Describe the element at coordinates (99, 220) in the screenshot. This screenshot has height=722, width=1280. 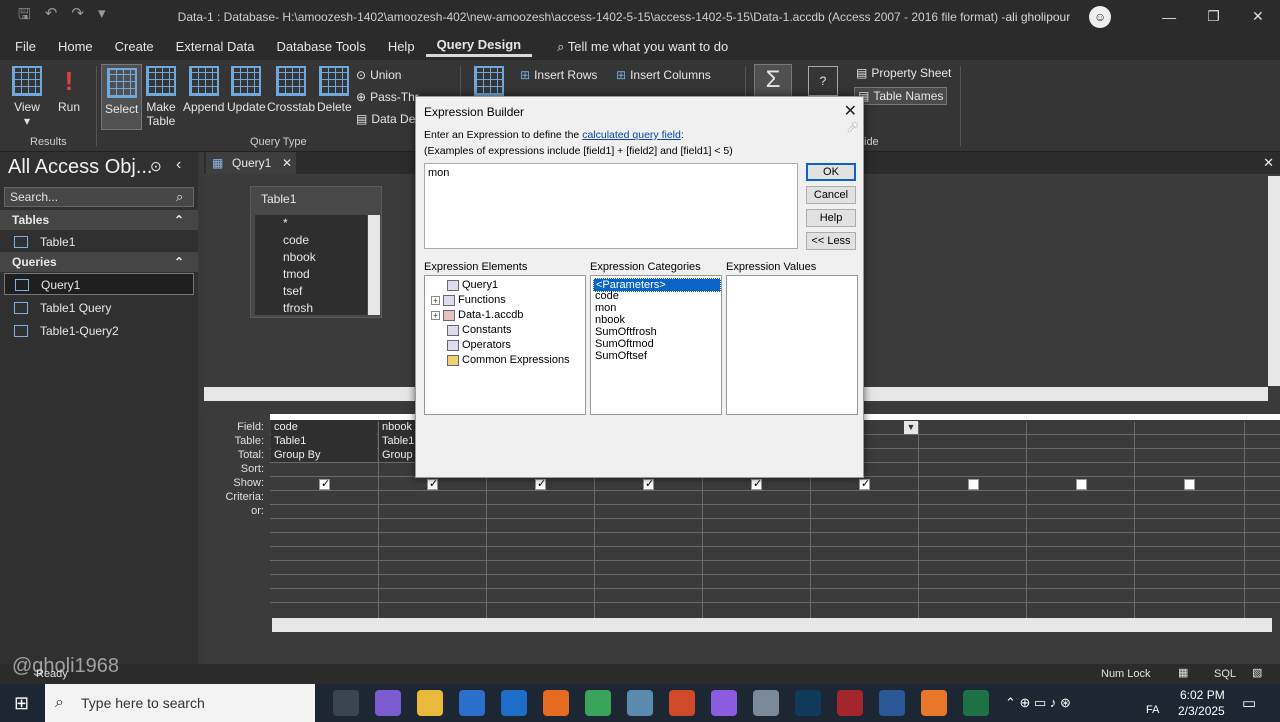
I see `tables-section-header: Tables ⌃` at that location.